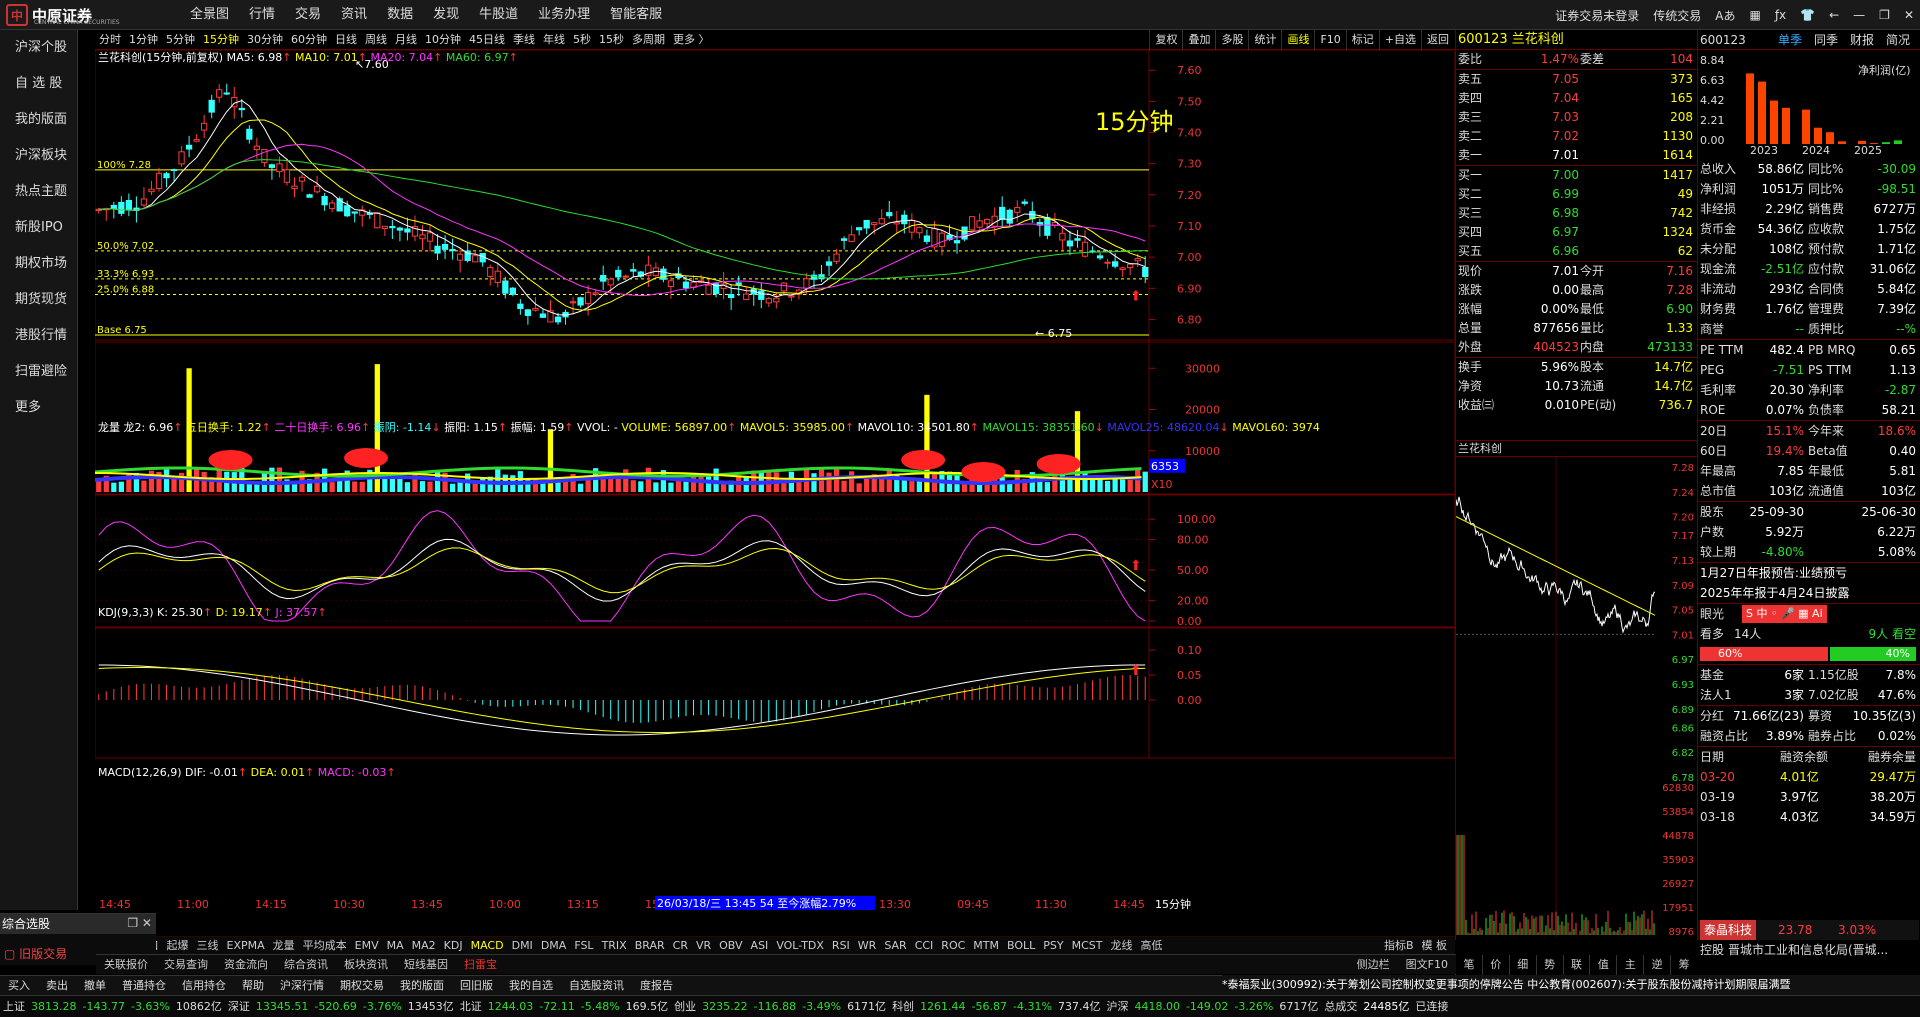 This screenshot has width=1920, height=1017. What do you see at coordinates (95, 986) in the screenshot?
I see `tool-button: 撤单` at bounding box center [95, 986].